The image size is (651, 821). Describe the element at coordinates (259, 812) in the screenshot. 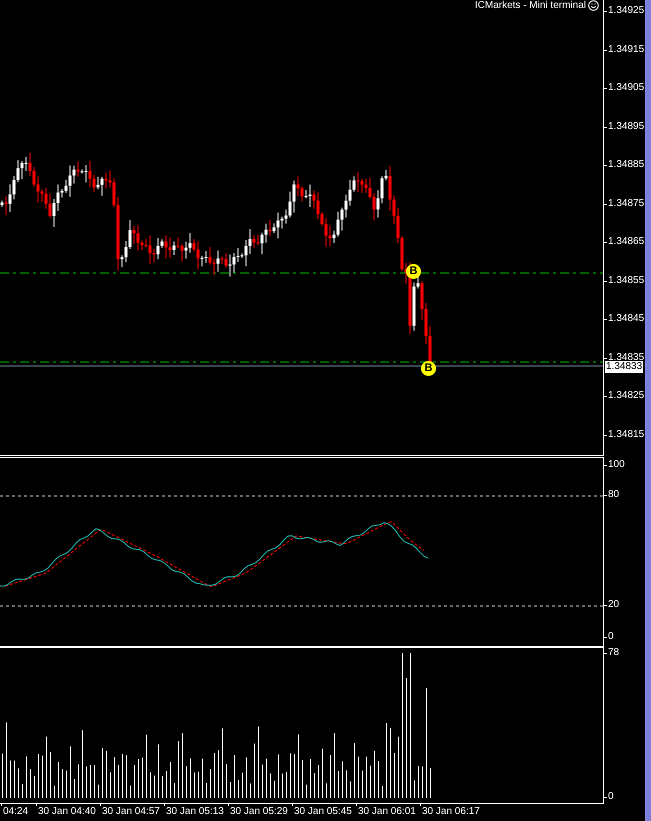

I see `time-label: 30 Jan 05:29` at that location.